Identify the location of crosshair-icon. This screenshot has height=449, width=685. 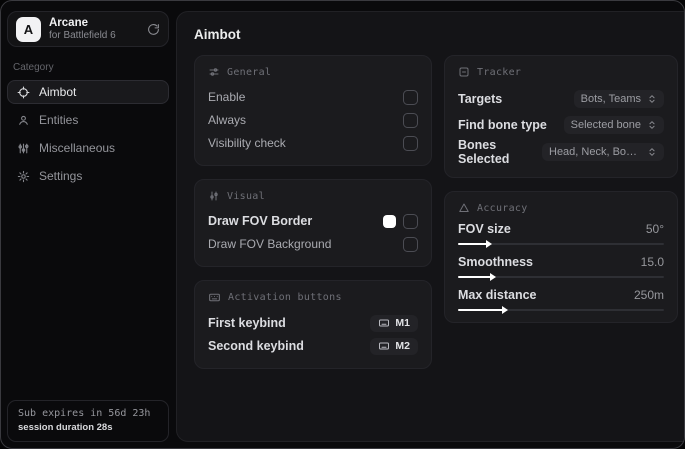
(23, 92).